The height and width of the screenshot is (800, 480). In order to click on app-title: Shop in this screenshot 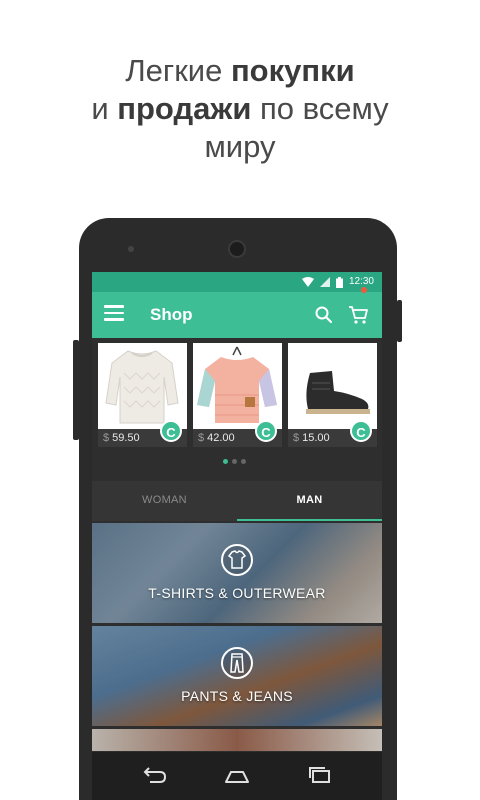, I will do `click(171, 314)`.